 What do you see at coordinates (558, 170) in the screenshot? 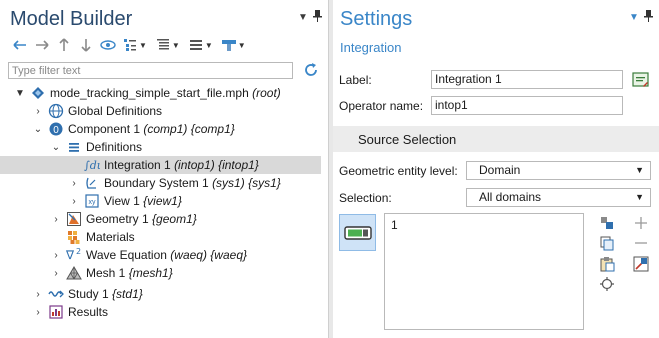
I see `entity-level-select: Domain ▼` at bounding box center [558, 170].